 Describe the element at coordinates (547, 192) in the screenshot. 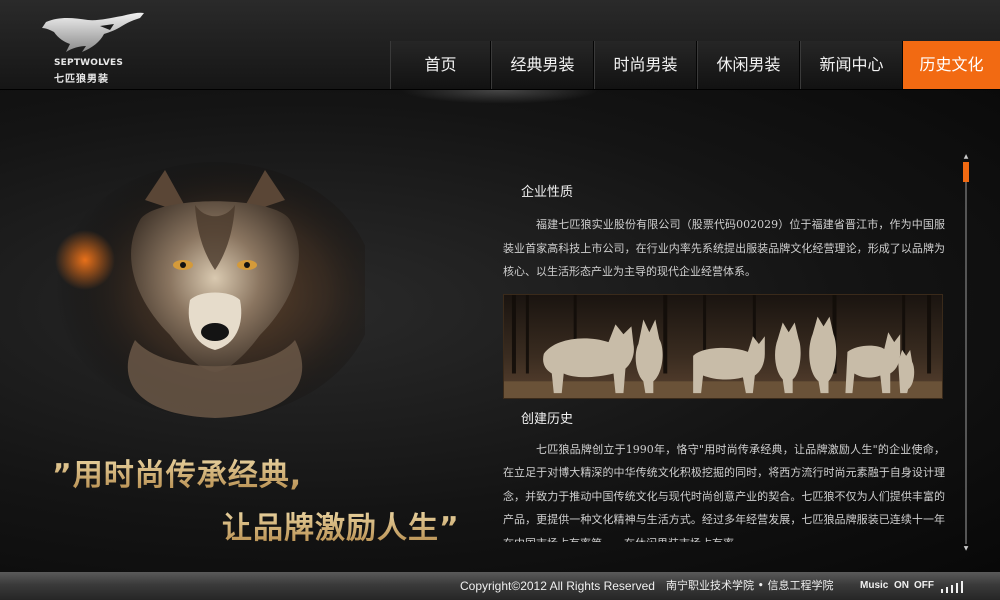

I see `section-title-company-nature: 企业性质` at that location.